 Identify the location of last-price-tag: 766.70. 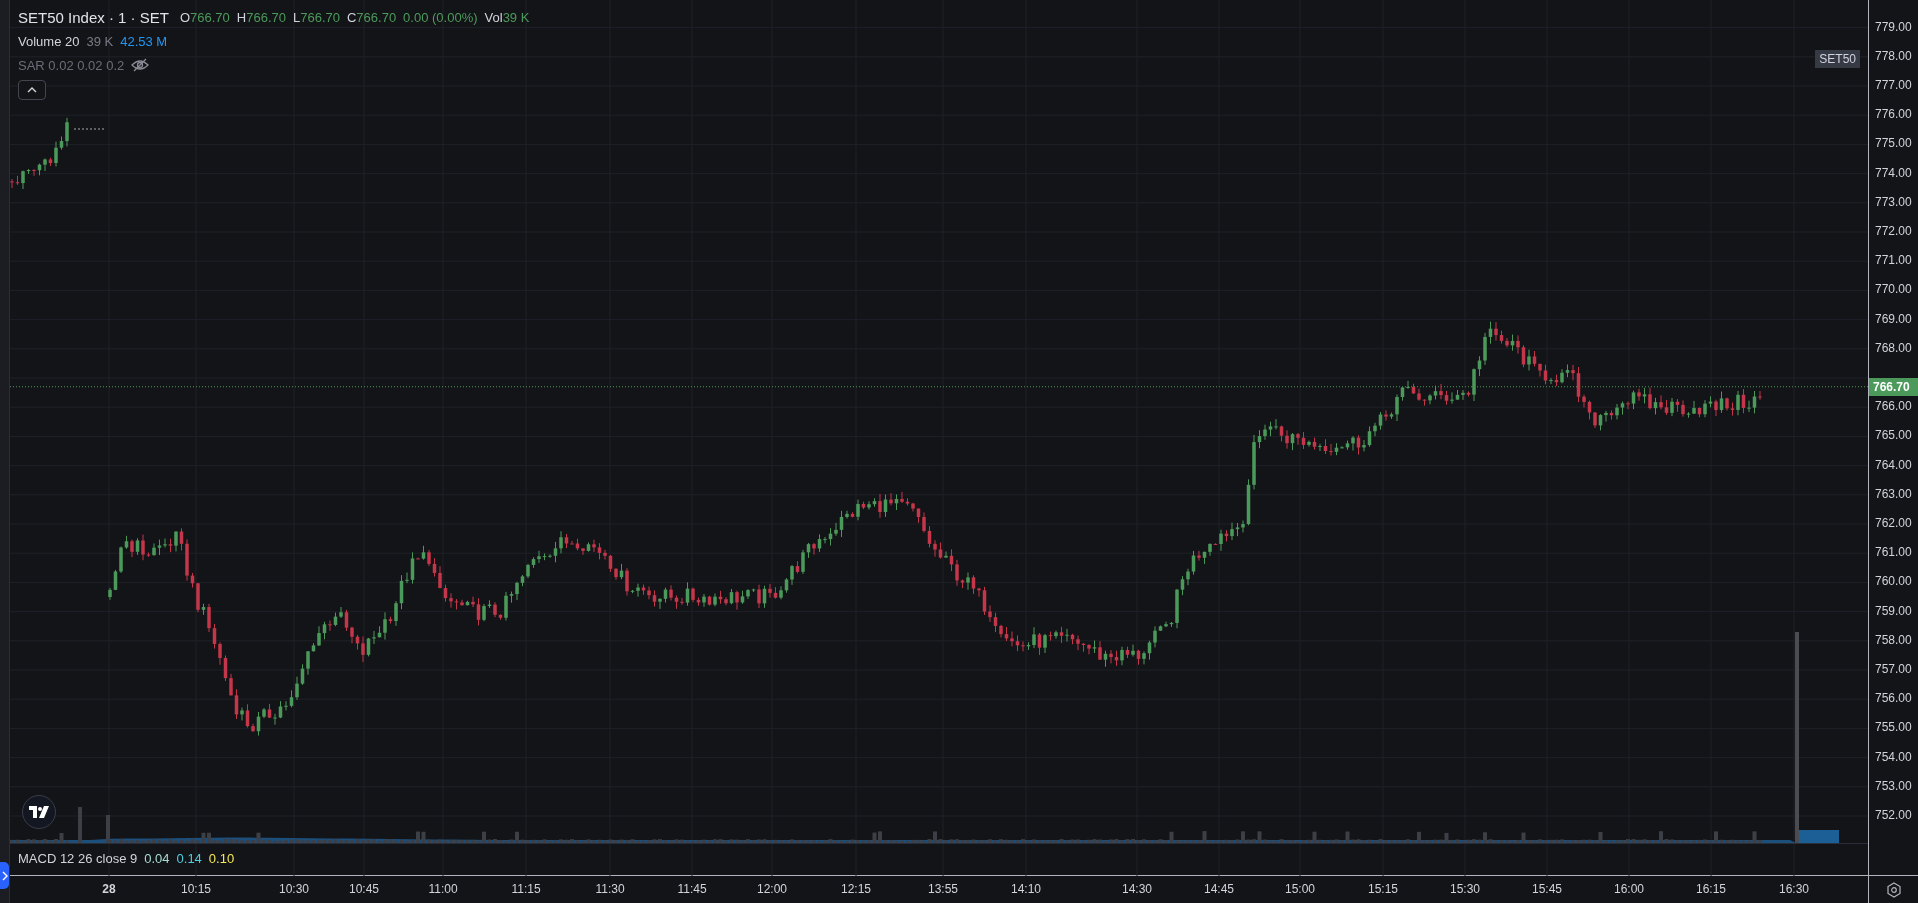
(1893, 386).